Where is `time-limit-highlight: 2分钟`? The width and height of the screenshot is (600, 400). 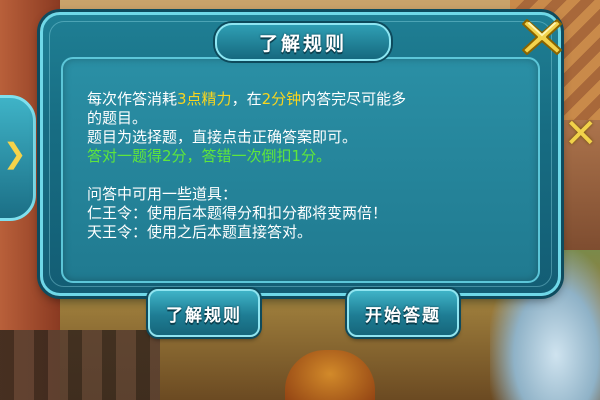
time-limit-highlight: 2分钟 is located at coordinates (281, 99).